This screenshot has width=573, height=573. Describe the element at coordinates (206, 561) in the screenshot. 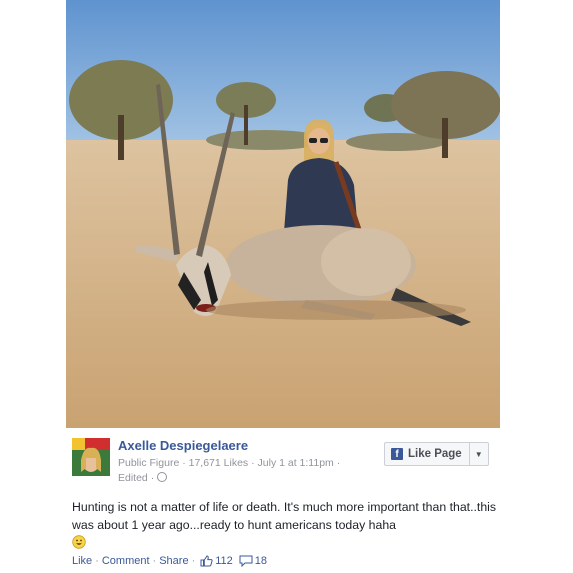

I see `thumbs-up-icon` at that location.